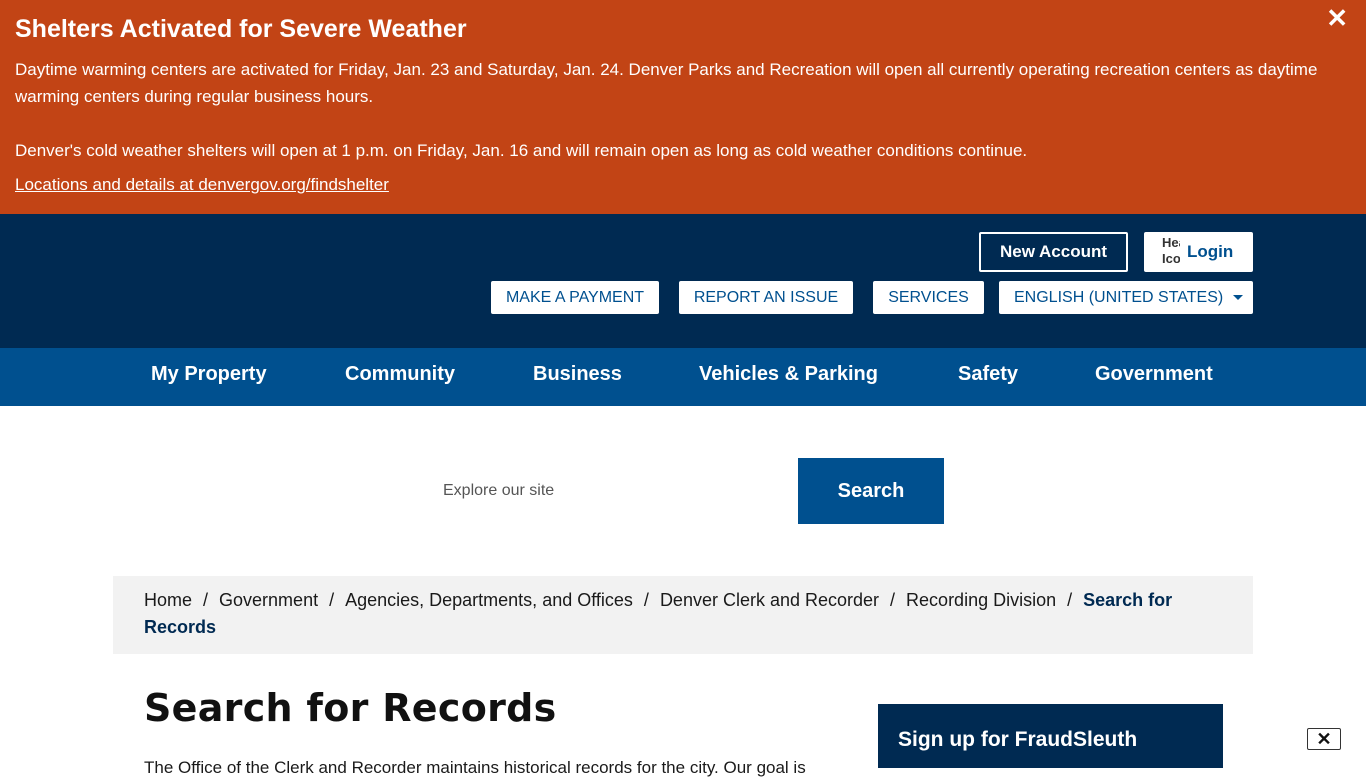  What do you see at coordinates (575, 297) in the screenshot?
I see `make-payment-button: MAKE A PAYMENT` at bounding box center [575, 297].